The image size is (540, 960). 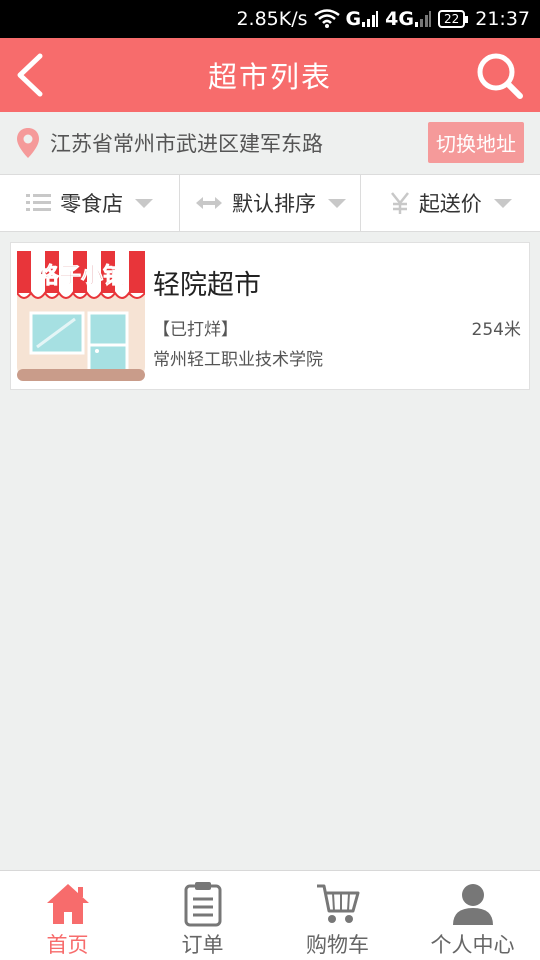 I want to click on signal-icon-sim1: G, so click(x=363, y=19).